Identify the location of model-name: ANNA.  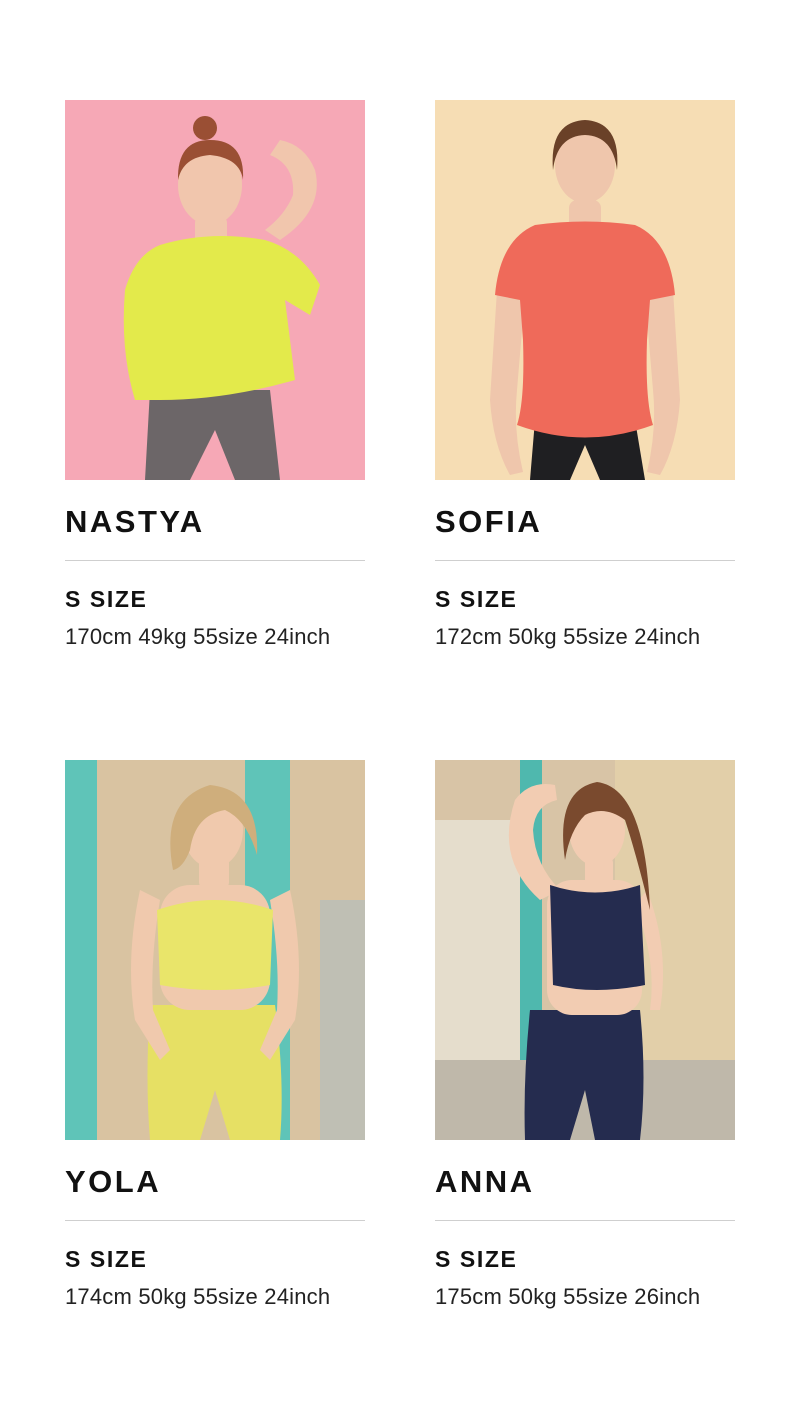
(485, 1181).